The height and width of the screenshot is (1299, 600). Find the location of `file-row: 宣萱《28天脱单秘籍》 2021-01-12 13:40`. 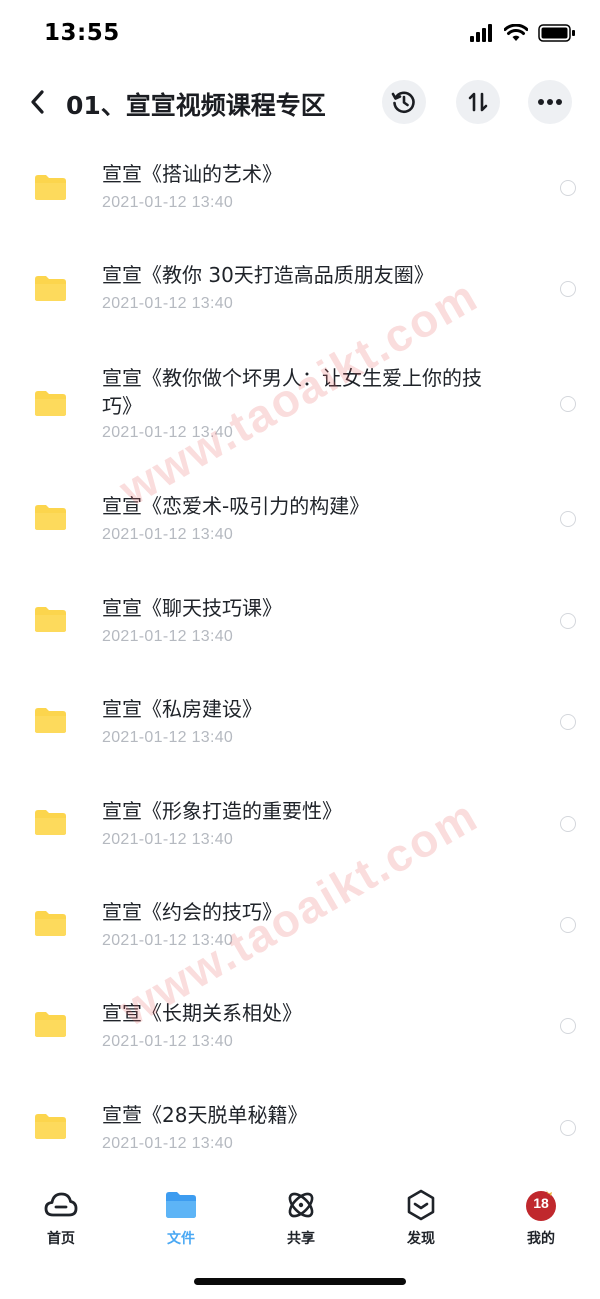

file-row: 宣萱《28天脱单秘籍》 2021-01-12 13:40 is located at coordinates (300, 1133).